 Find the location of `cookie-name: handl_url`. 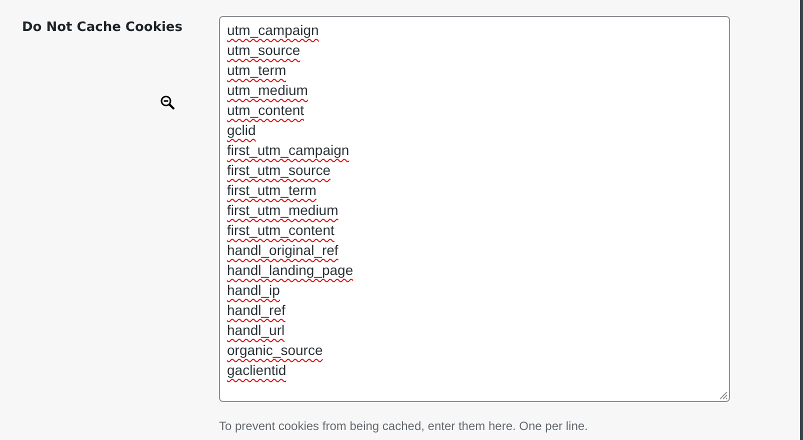

cookie-name: handl_url is located at coordinates (256, 330).